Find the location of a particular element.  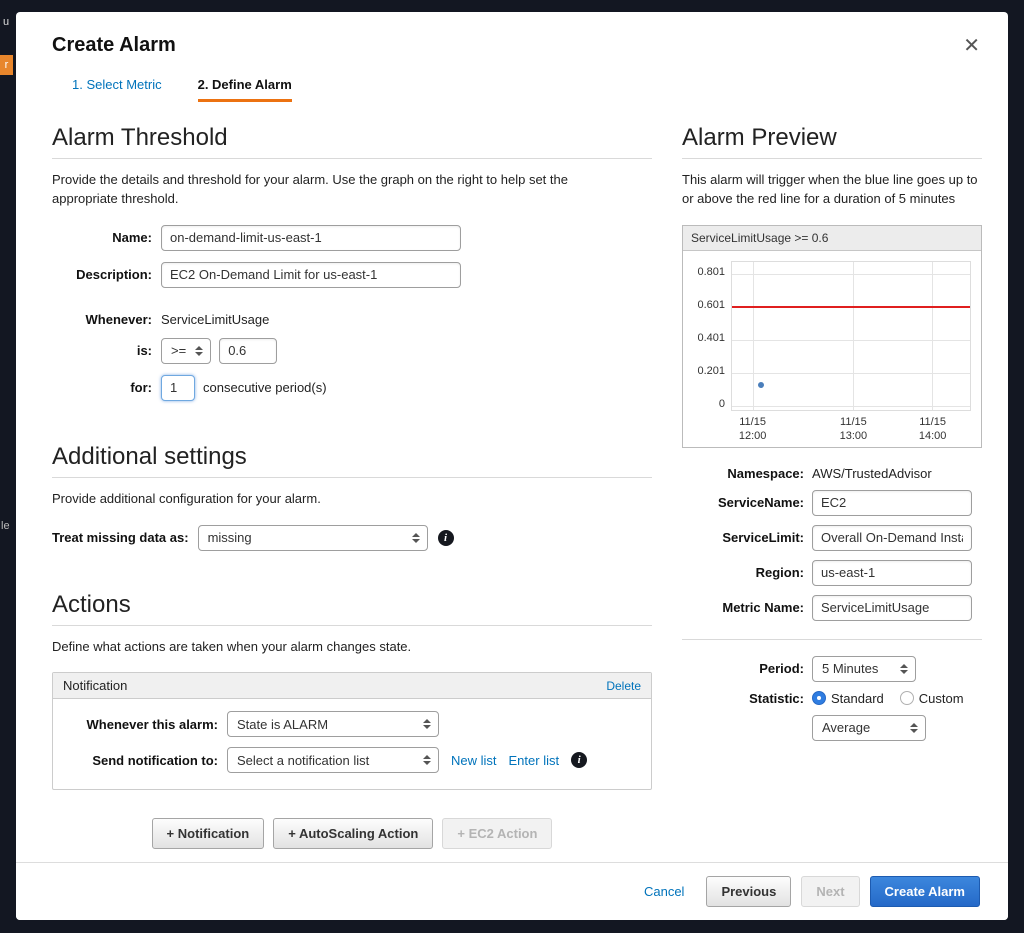

y-tick: 0.601 is located at coordinates (711, 304).